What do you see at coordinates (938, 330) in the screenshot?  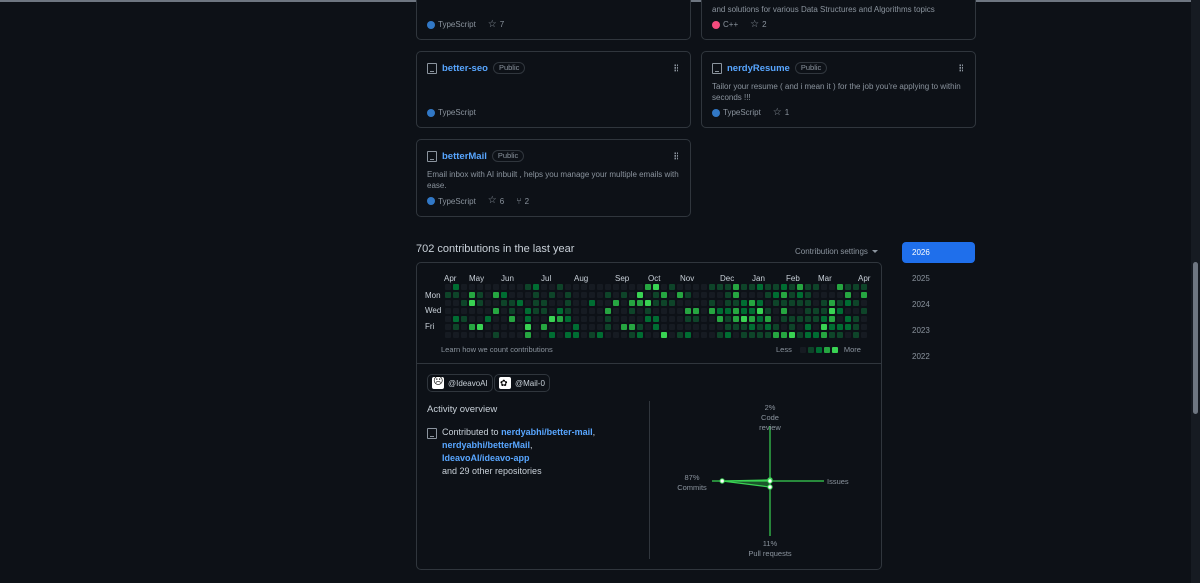 I see `year-2023: 2023` at bounding box center [938, 330].